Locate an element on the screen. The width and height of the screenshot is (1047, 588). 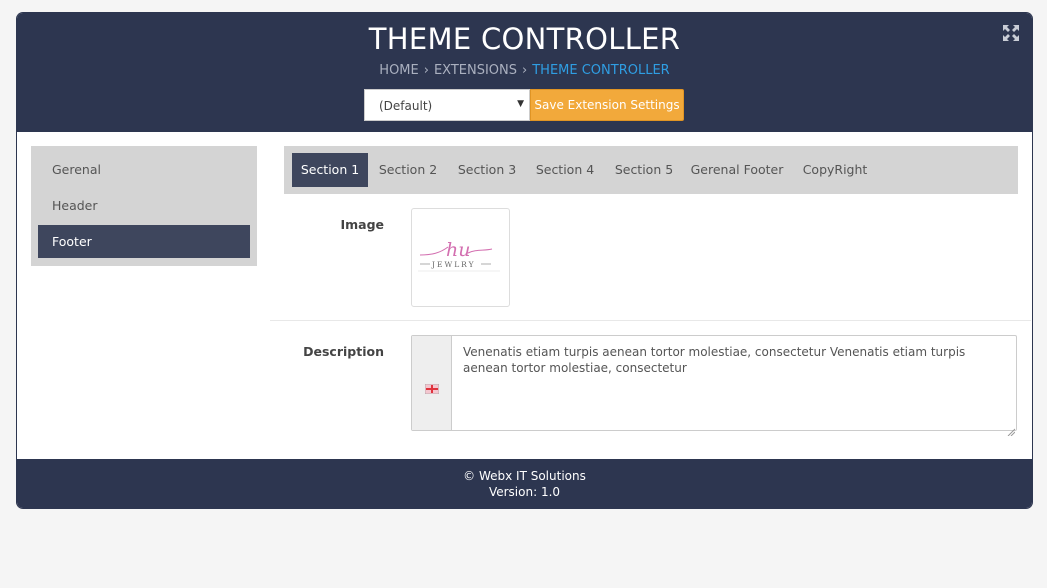
image-thumbnail: hu JEWLRY is located at coordinates (460, 257).